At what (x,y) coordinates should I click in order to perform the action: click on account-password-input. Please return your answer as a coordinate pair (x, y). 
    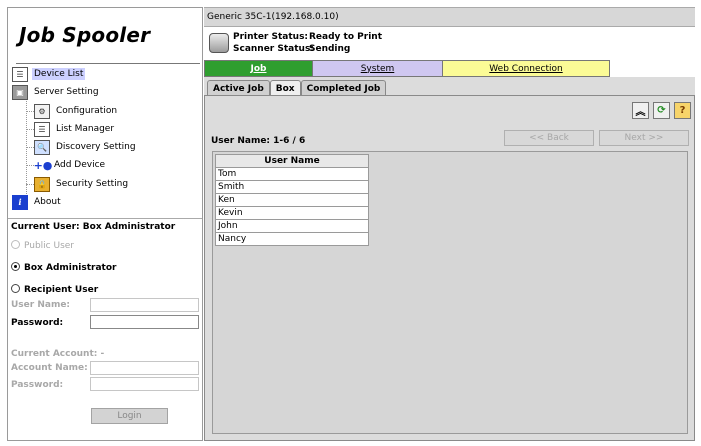
    Looking at the image, I should click on (144, 384).